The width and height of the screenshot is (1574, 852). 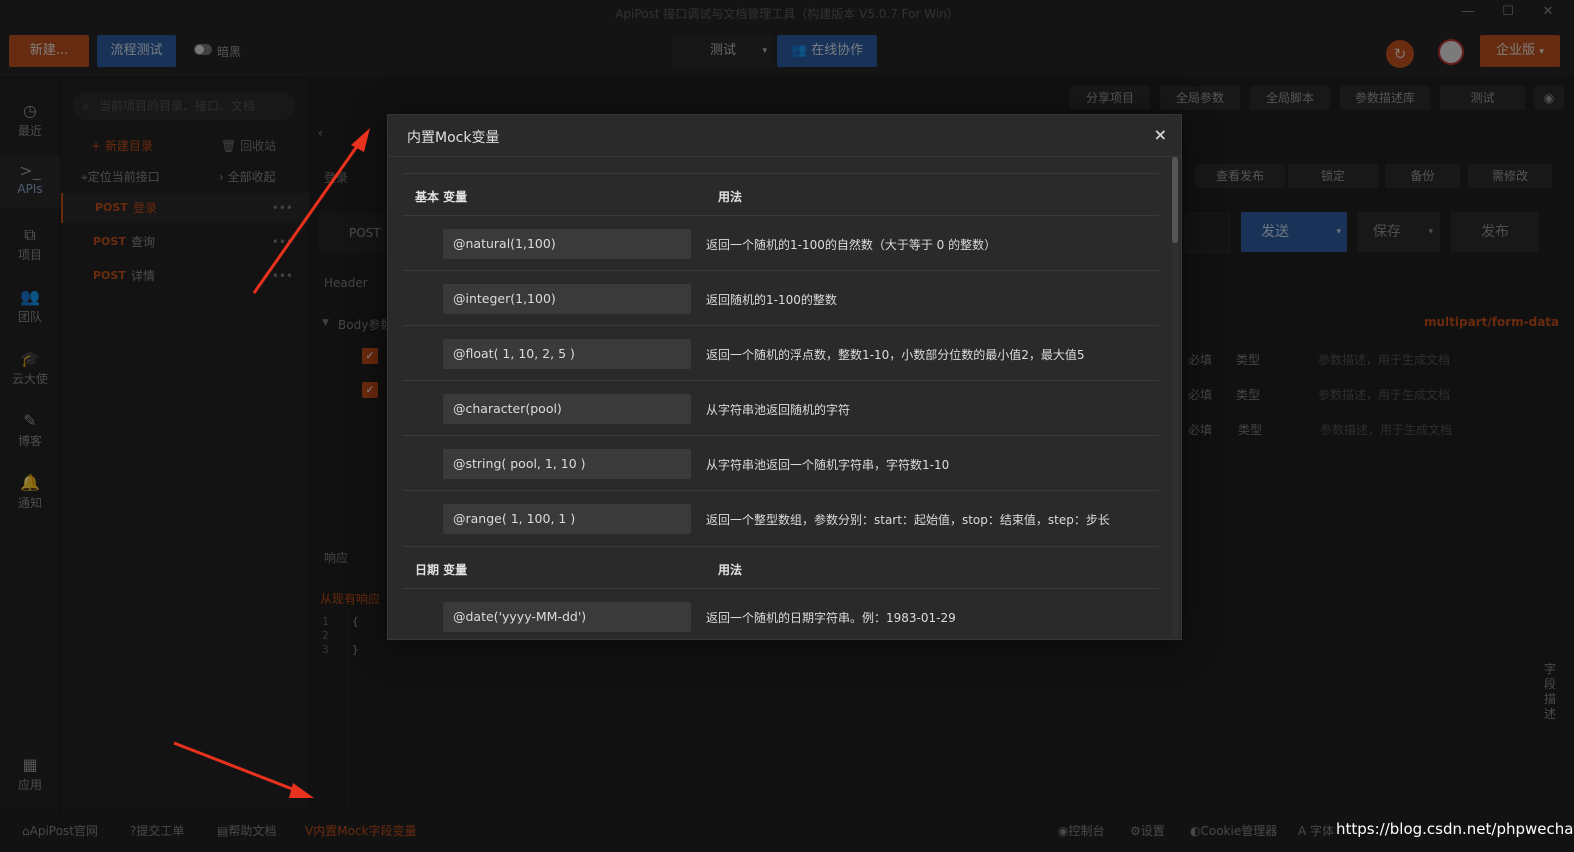 I want to click on annotation-arrow-head, so click(x=301, y=790).